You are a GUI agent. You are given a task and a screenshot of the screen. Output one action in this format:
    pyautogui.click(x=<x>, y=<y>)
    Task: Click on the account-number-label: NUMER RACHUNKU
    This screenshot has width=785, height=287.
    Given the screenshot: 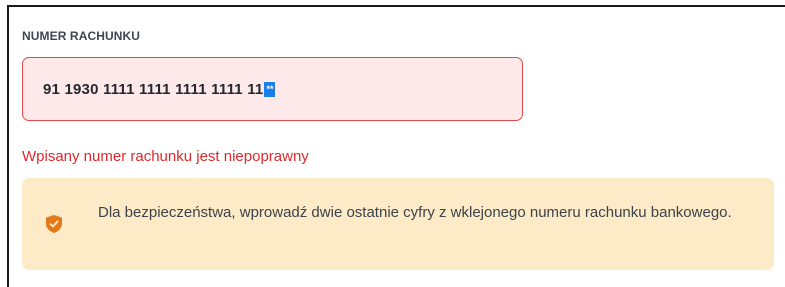 What is the action you would take?
    pyautogui.click(x=81, y=36)
    